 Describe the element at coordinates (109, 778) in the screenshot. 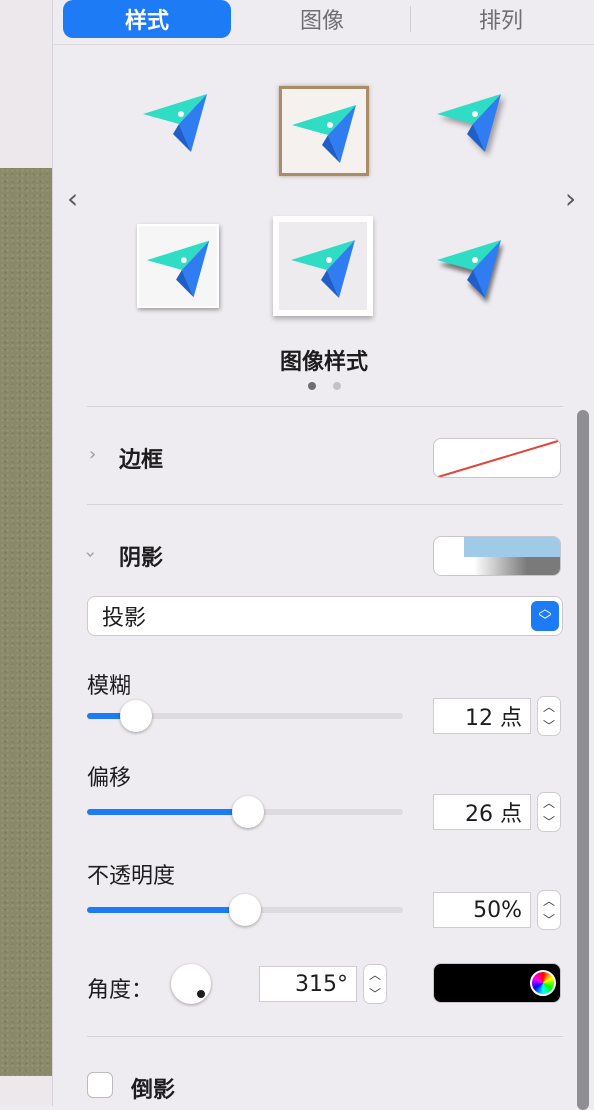

I see `offset-label: 偏移` at that location.